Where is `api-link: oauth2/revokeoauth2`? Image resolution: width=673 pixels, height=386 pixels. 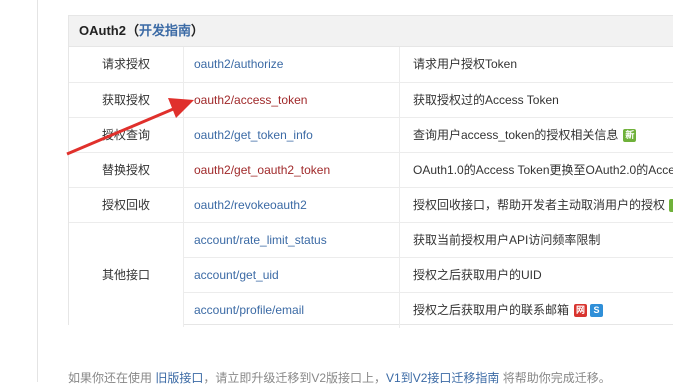 api-link: oauth2/revokeoauth2 is located at coordinates (250, 205).